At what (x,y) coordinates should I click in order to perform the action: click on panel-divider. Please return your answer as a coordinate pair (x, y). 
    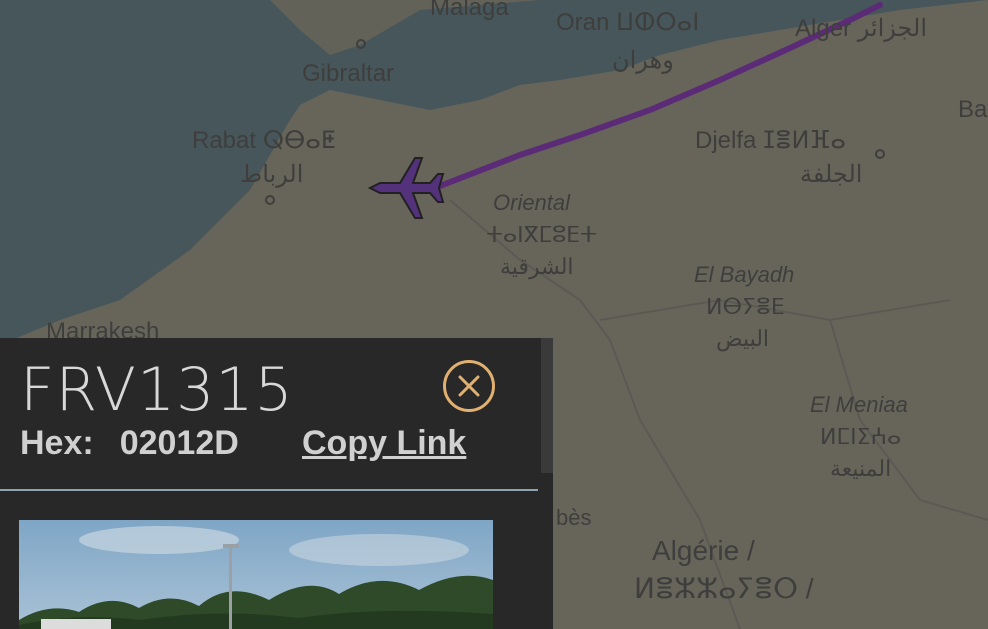
    Looking at the image, I should click on (269, 490).